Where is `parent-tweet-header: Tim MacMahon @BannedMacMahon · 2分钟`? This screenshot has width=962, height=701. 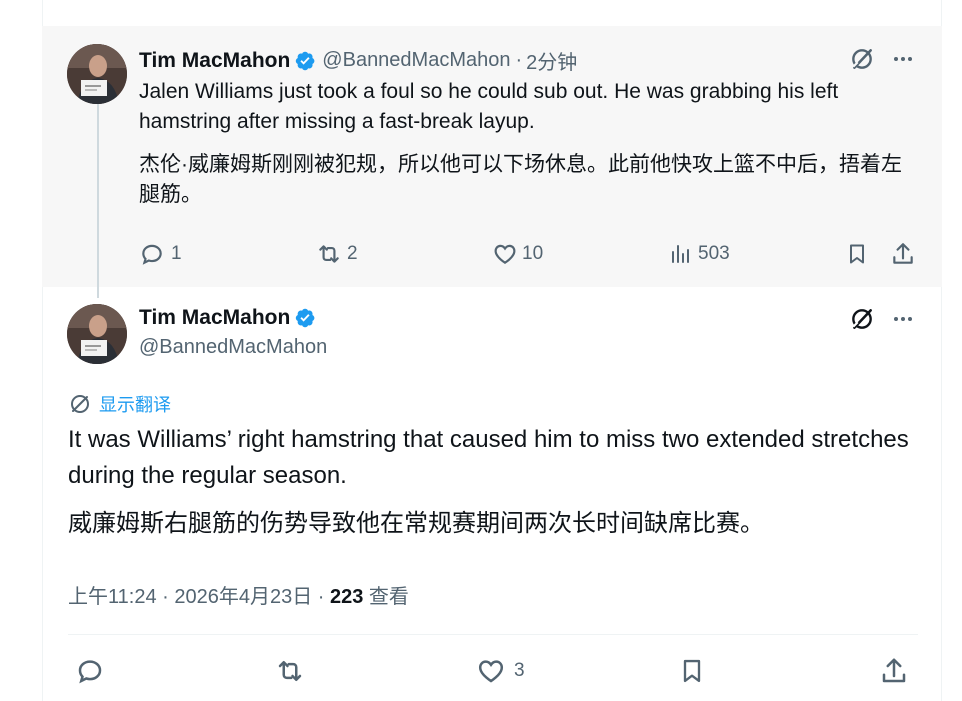 parent-tweet-header: Tim MacMahon @BannedMacMahon · 2分钟 is located at coordinates (358, 60).